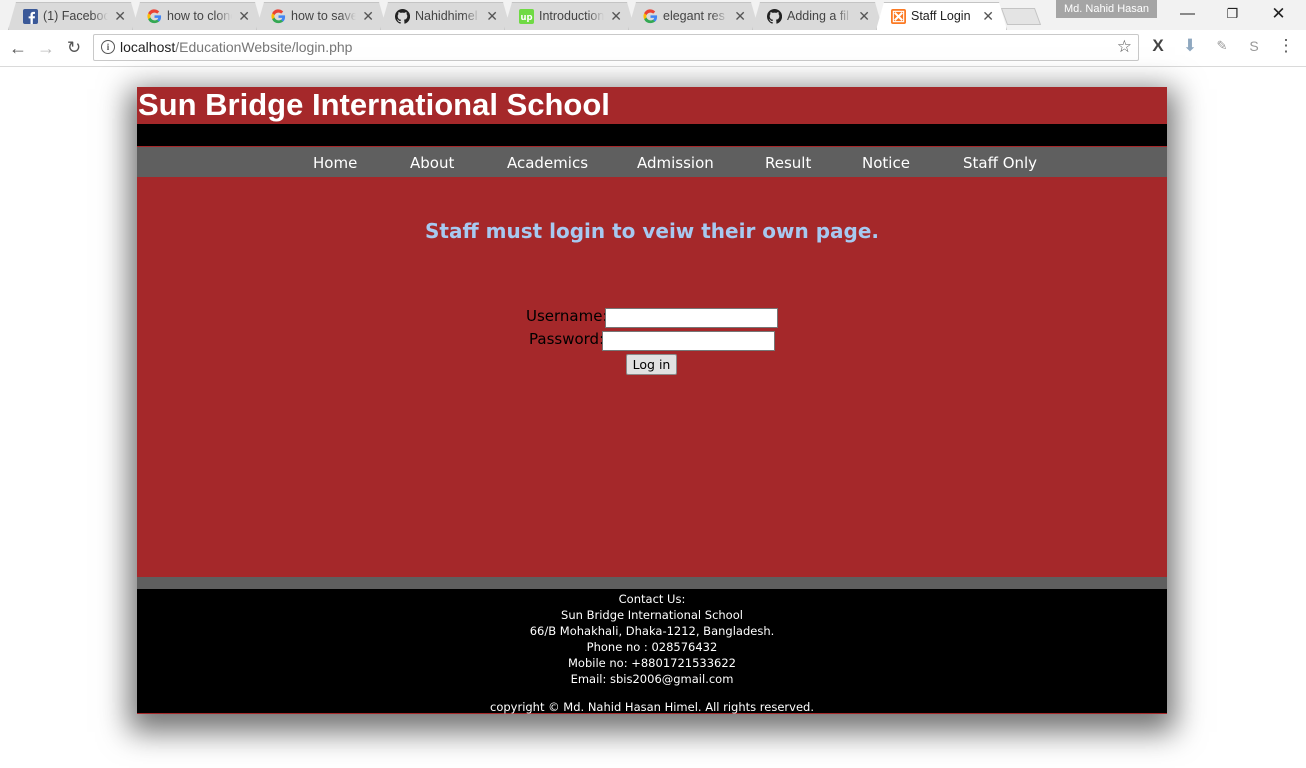 The height and width of the screenshot is (768, 1306). I want to click on tab-title: how to clone, so click(199, 16).